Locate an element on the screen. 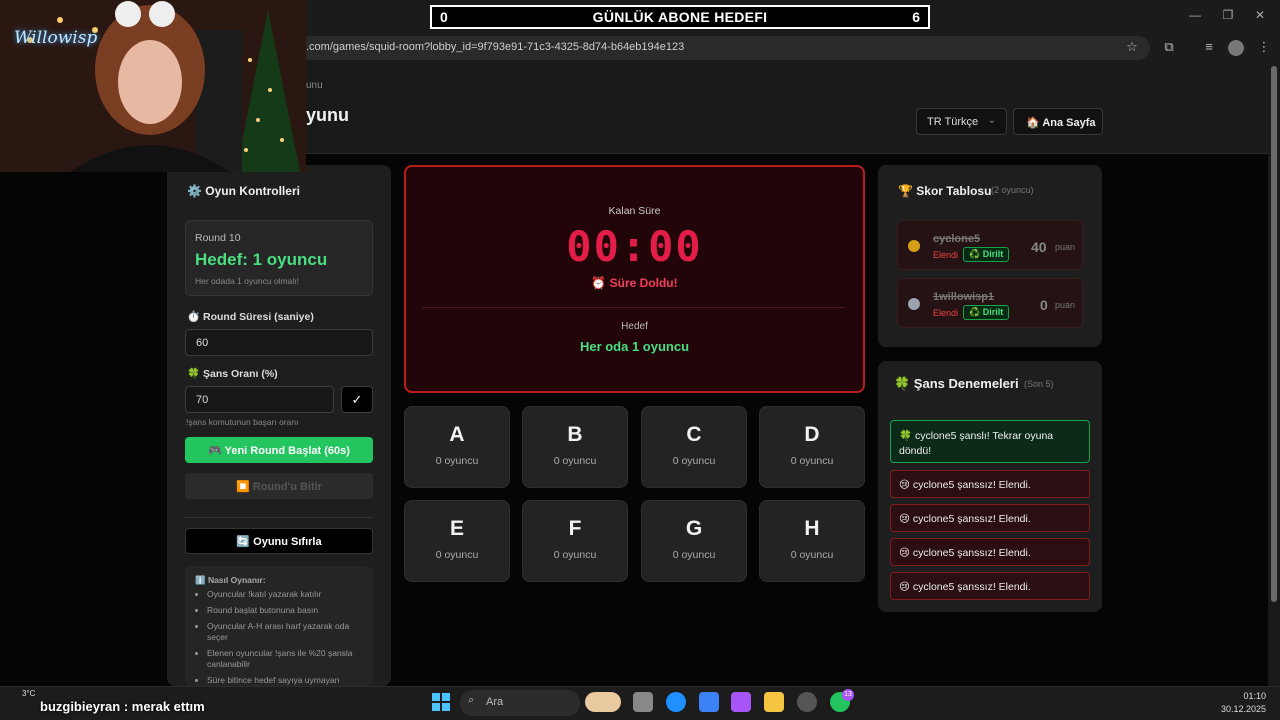 This screenshot has height=720, width=1280. language-select: TR Türkçe ⌄ is located at coordinates (961, 121).